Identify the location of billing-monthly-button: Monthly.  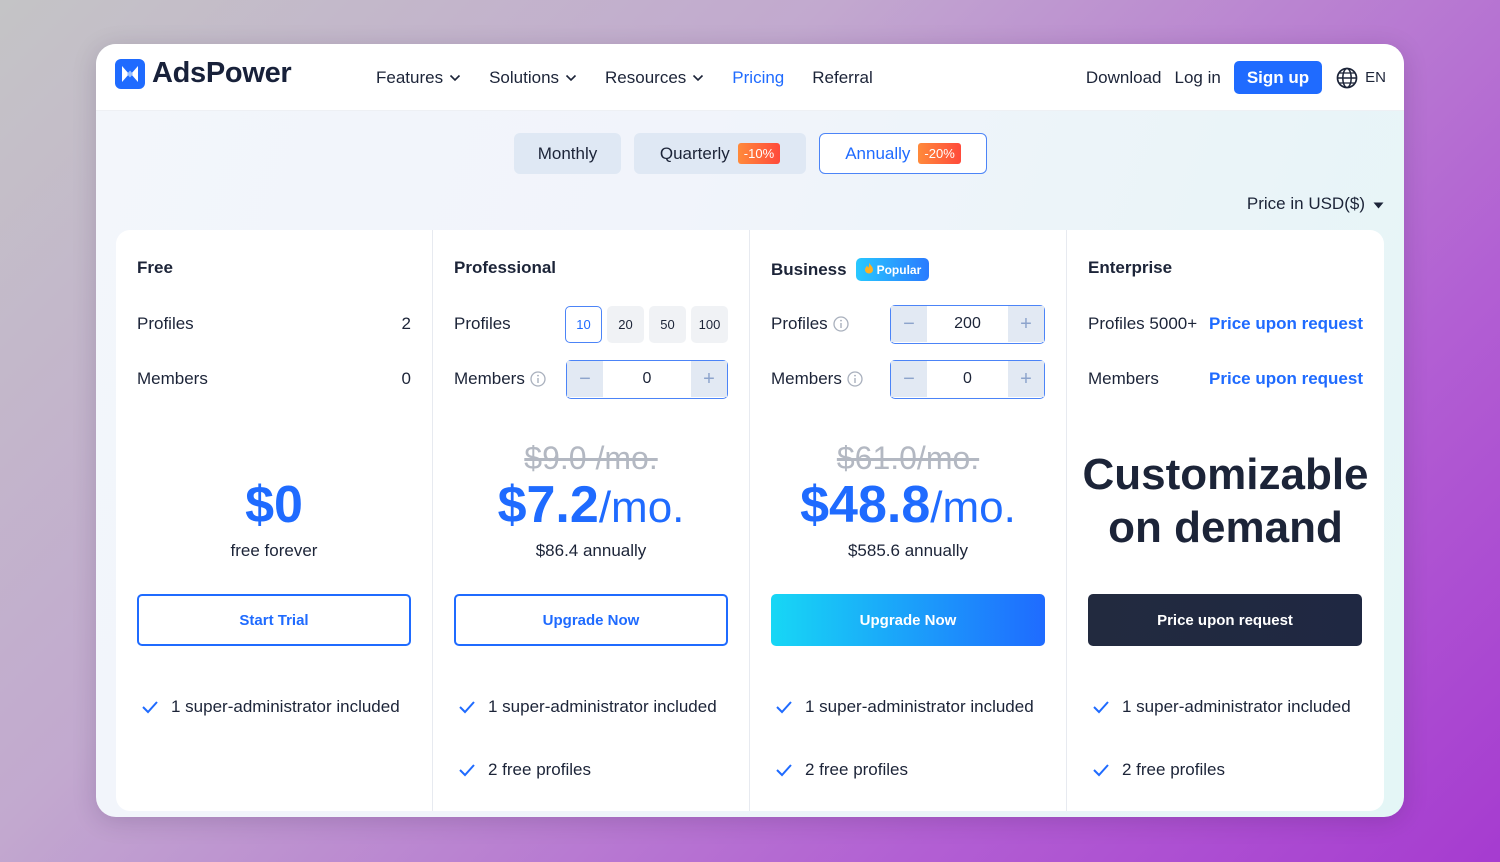
(567, 153).